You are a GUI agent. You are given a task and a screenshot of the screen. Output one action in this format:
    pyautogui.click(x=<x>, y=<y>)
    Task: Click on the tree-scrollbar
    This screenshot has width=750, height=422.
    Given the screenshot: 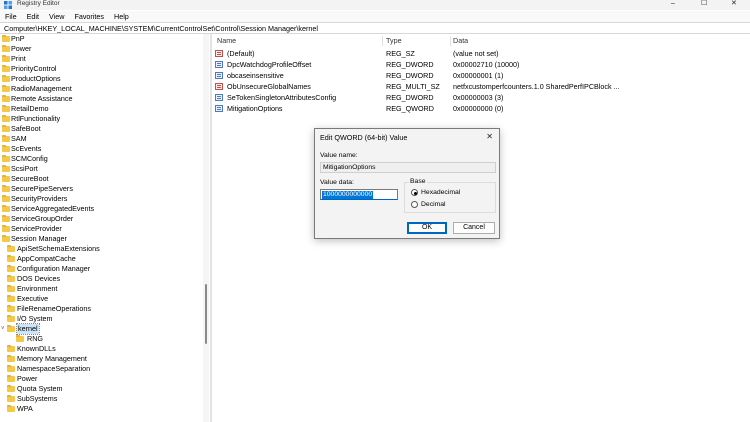 What is the action you would take?
    pyautogui.click(x=206, y=228)
    